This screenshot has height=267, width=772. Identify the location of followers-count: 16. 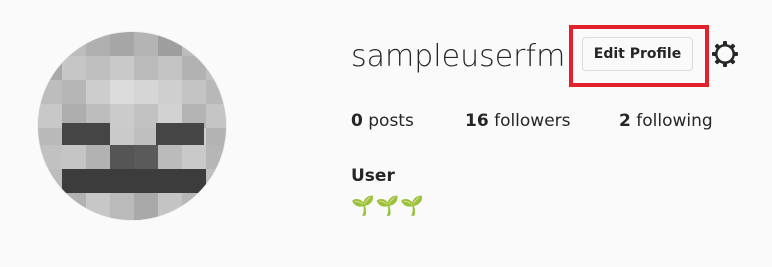
(477, 121).